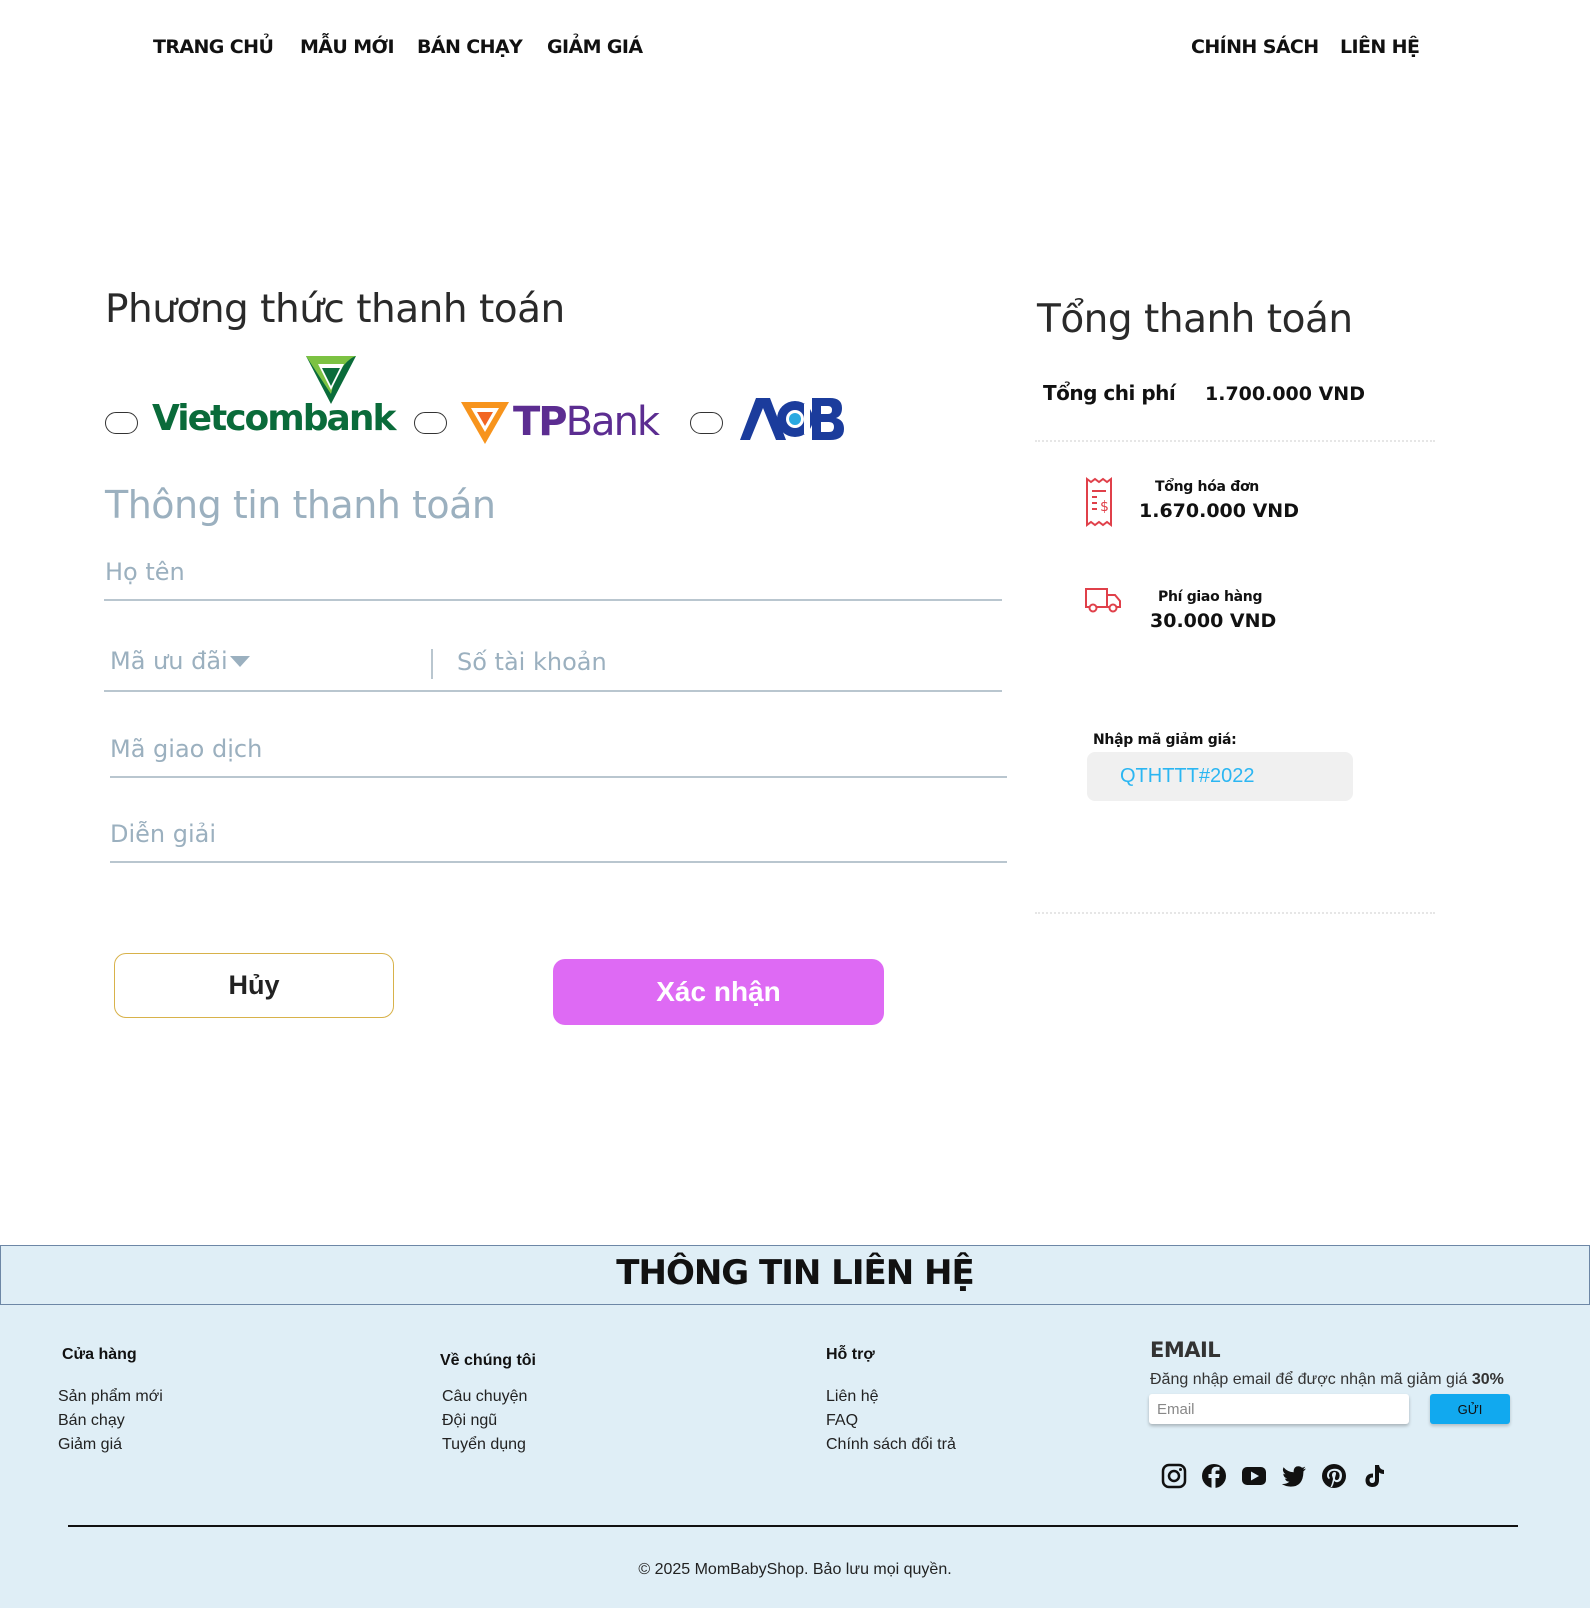 Image resolution: width=1590 pixels, height=1608 pixels. What do you see at coordinates (842, 1421) in the screenshot?
I see `footer-link-faq: FAQ` at bounding box center [842, 1421].